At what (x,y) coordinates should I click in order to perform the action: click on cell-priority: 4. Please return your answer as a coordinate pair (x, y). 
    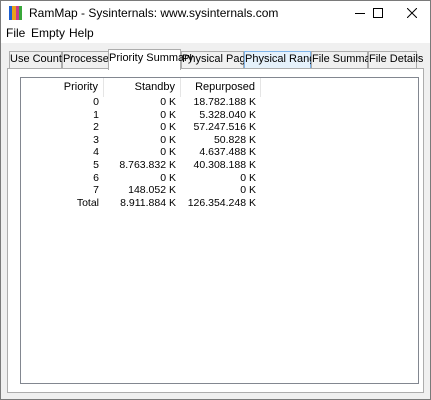
    Looking at the image, I should click on (96, 152).